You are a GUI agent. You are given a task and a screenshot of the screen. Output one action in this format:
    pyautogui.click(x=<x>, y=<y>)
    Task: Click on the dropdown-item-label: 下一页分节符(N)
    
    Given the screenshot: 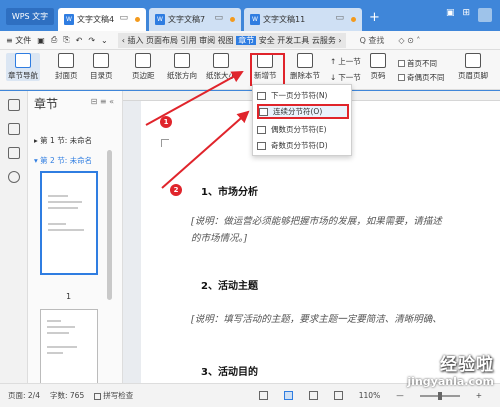 What is the action you would take?
    pyautogui.click(x=299, y=95)
    